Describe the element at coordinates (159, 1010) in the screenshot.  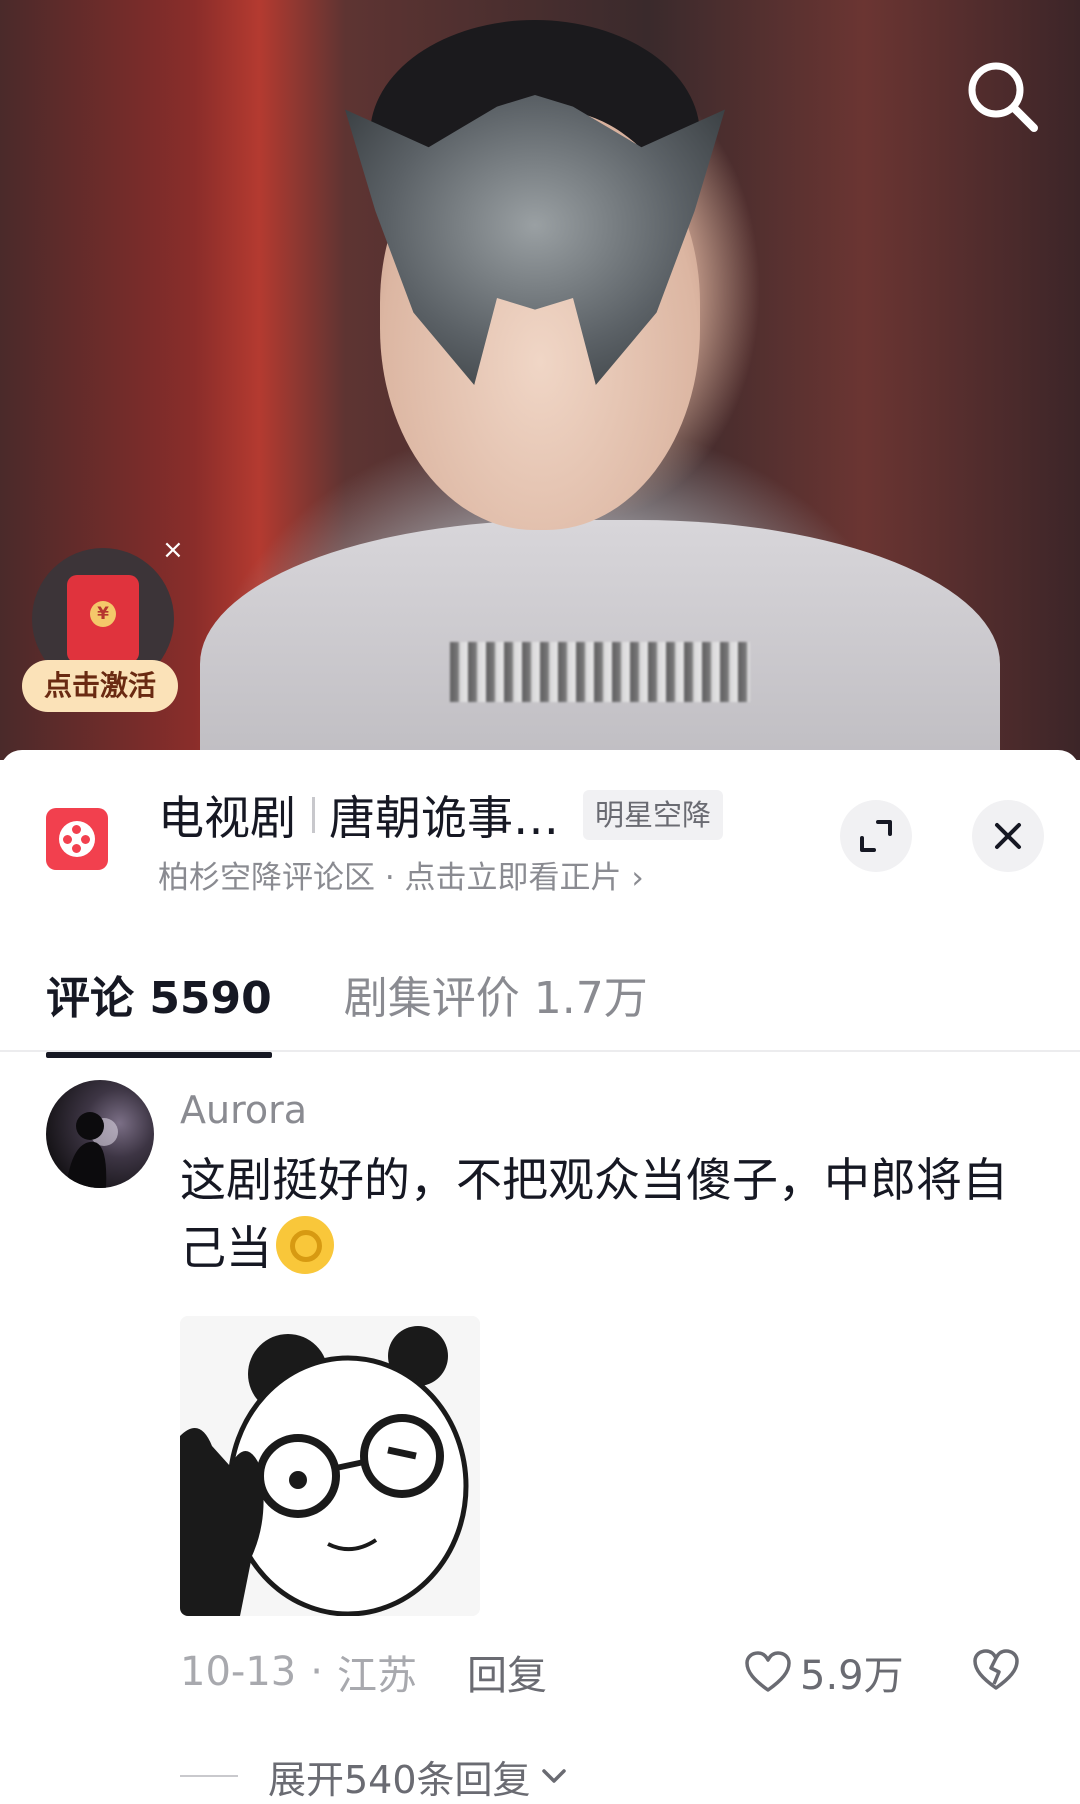
I see `tab-comments: 评论 5590` at that location.